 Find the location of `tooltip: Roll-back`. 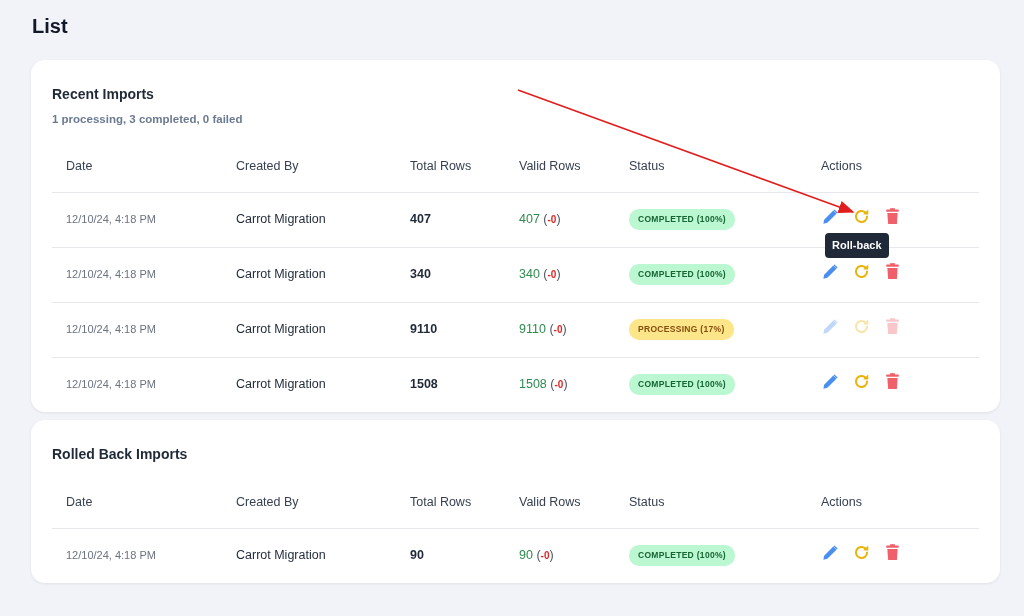

tooltip: Roll-back is located at coordinates (857, 245).